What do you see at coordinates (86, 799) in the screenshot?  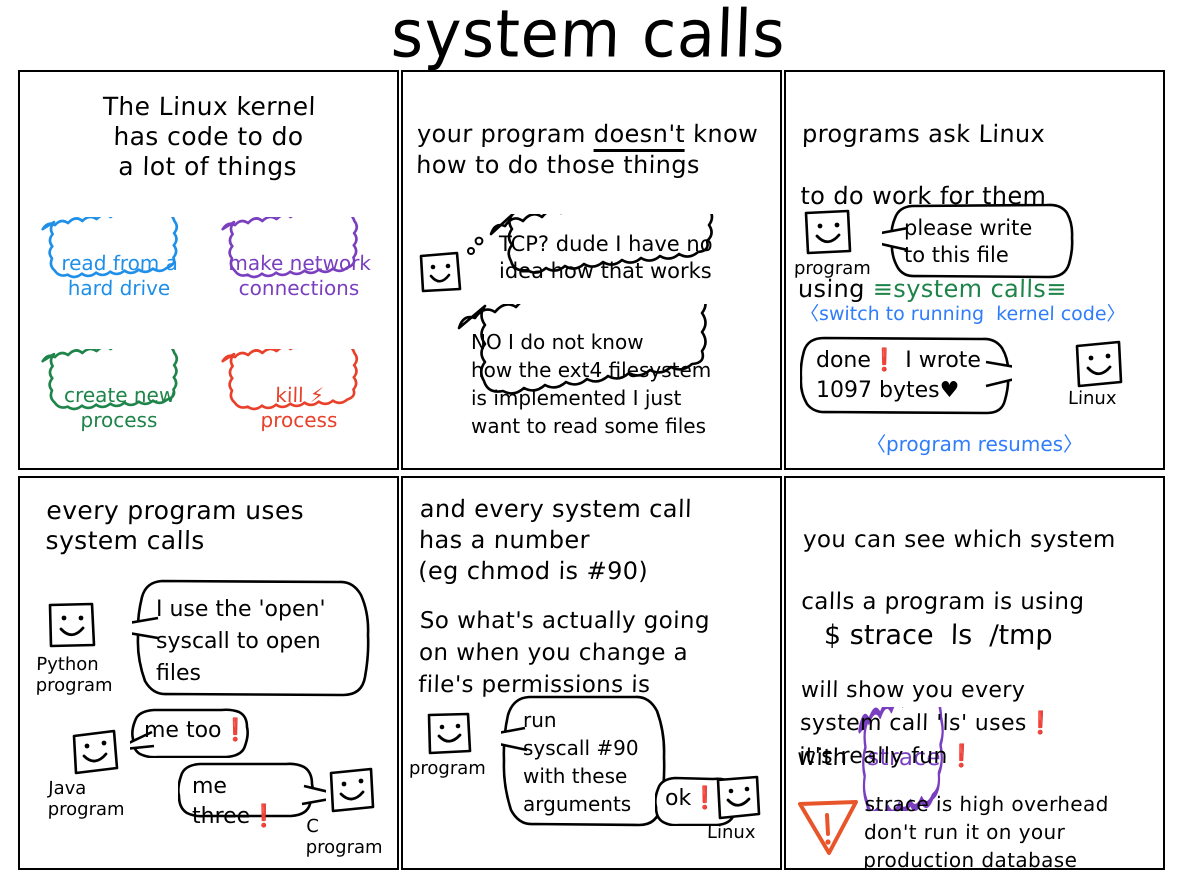 I see `java-program-label: Java program` at bounding box center [86, 799].